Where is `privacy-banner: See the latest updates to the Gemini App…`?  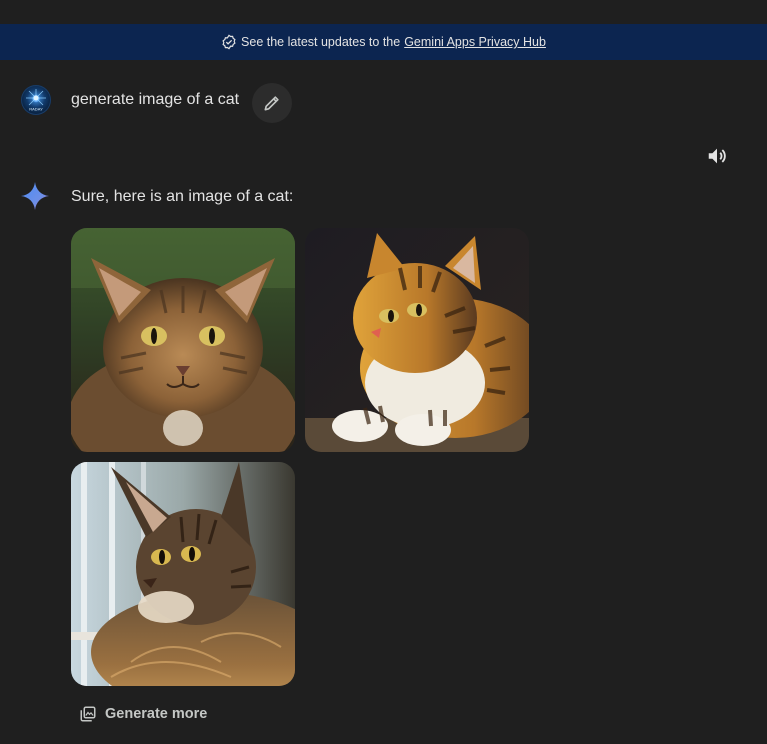
privacy-banner: See the latest updates to the Gemini App… is located at coordinates (383, 42).